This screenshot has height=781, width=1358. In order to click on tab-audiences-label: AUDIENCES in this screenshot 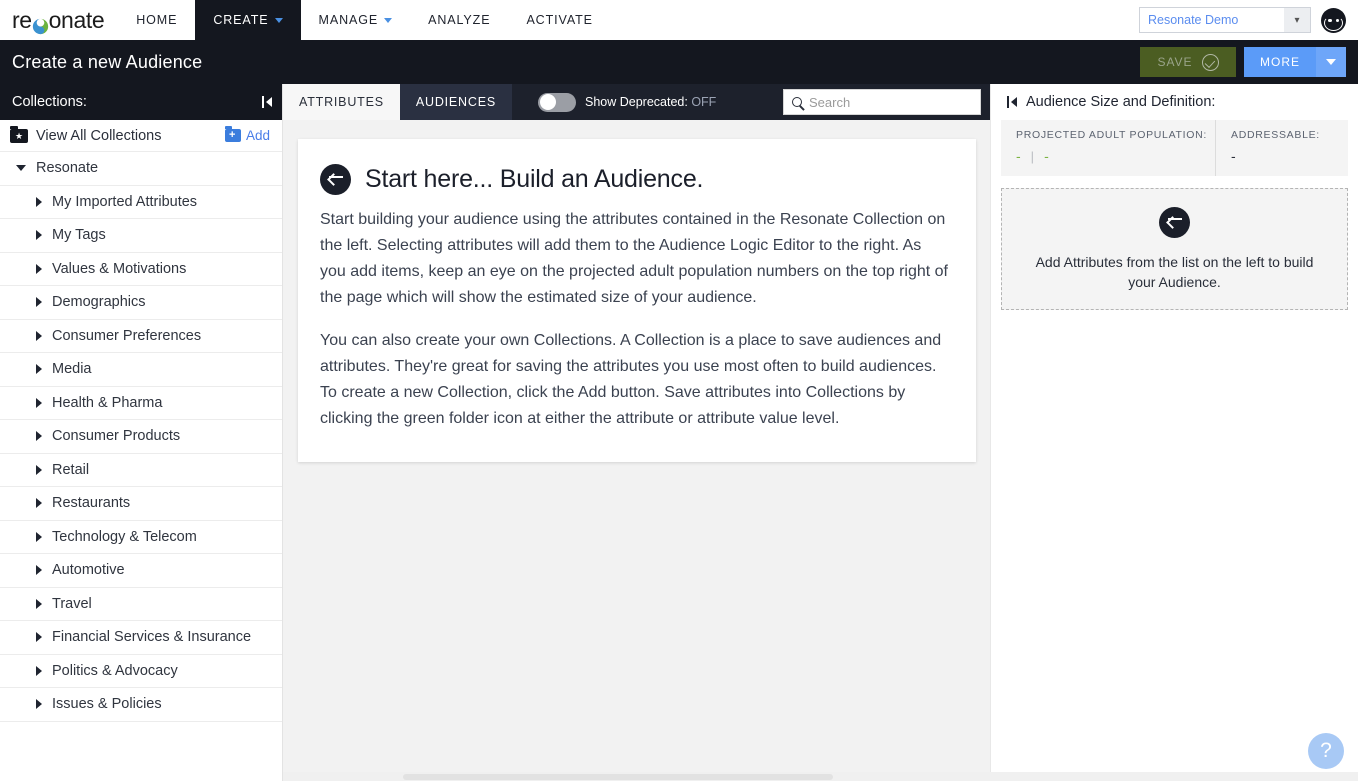, I will do `click(455, 102)`.